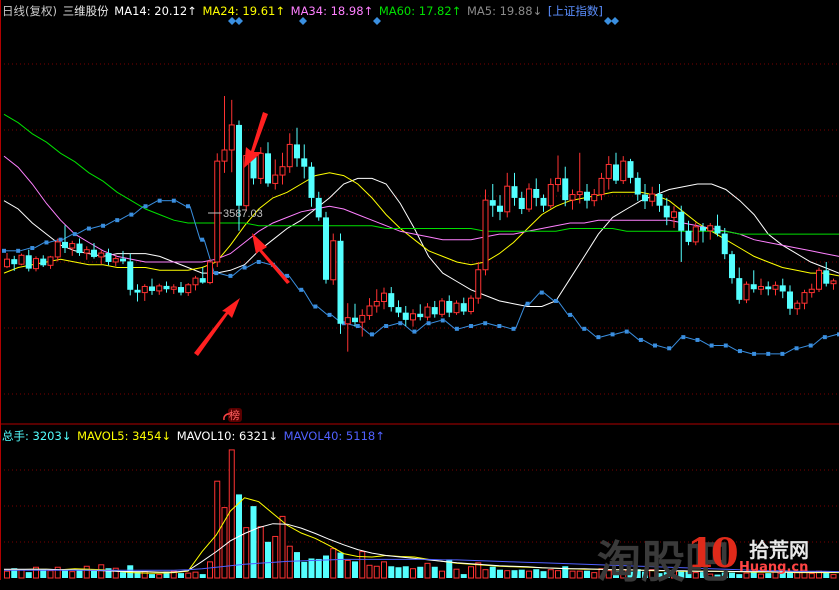 The image size is (839, 590). I want to click on marker-diamond, so click(615, 21).